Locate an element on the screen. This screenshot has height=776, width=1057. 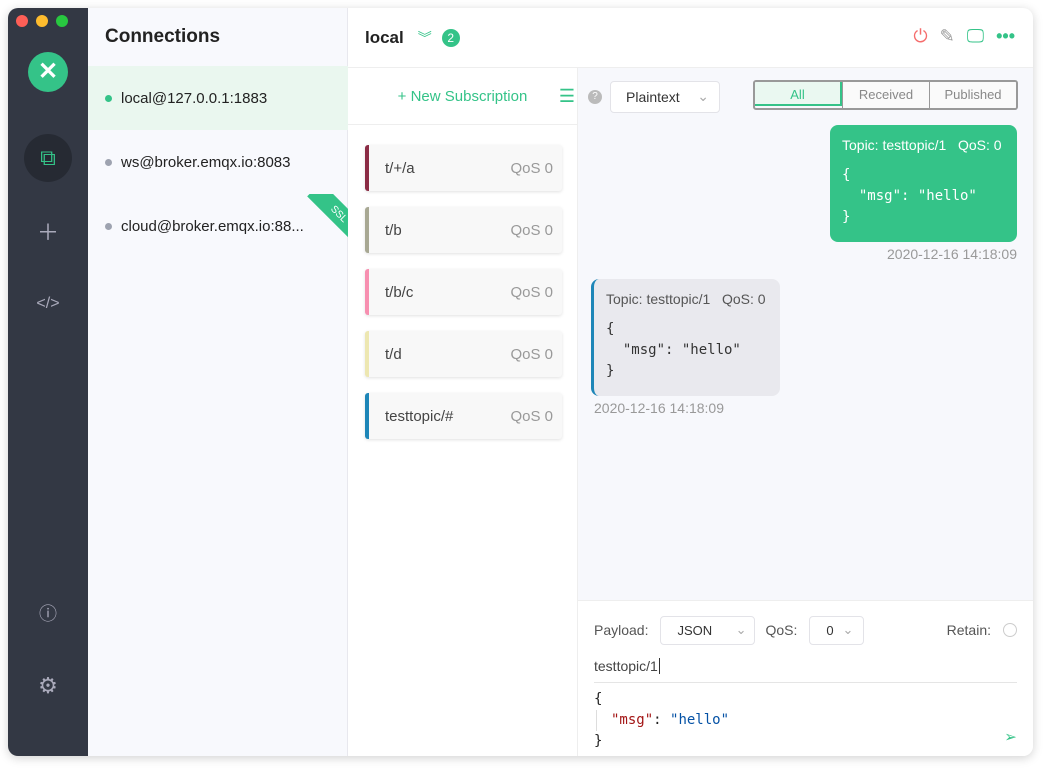
payload-type-select: JSON ⌄ is located at coordinates (708, 630).